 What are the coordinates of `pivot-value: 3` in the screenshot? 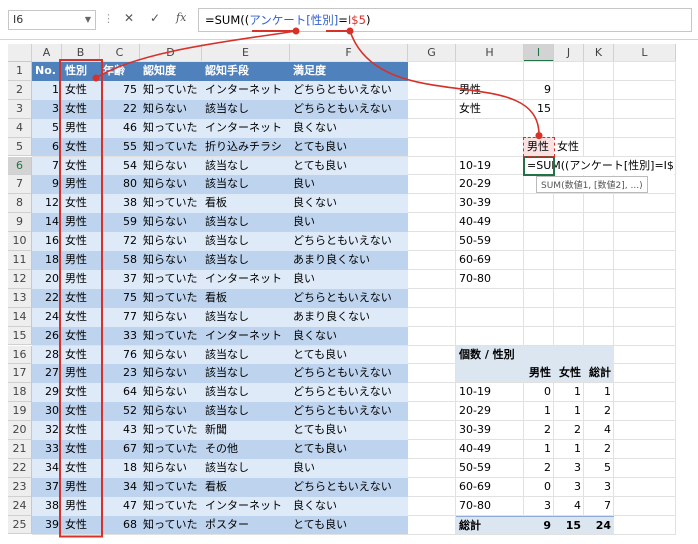 It's located at (569, 468).